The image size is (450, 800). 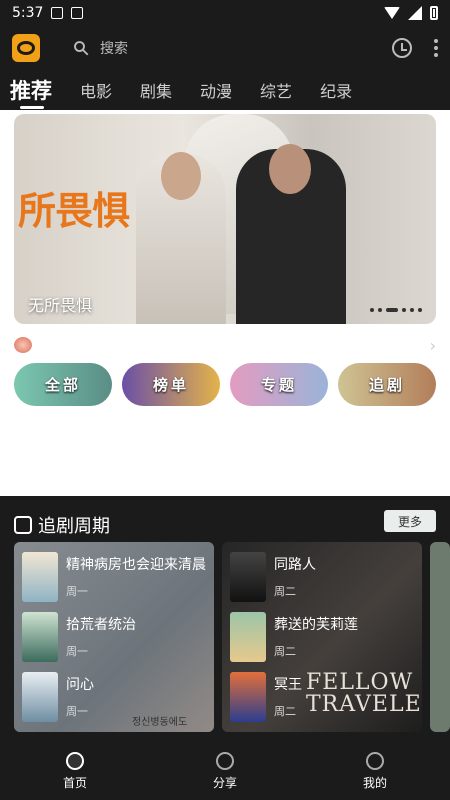 I want to click on tab-documentary: 纪录, so click(x=336, y=90).